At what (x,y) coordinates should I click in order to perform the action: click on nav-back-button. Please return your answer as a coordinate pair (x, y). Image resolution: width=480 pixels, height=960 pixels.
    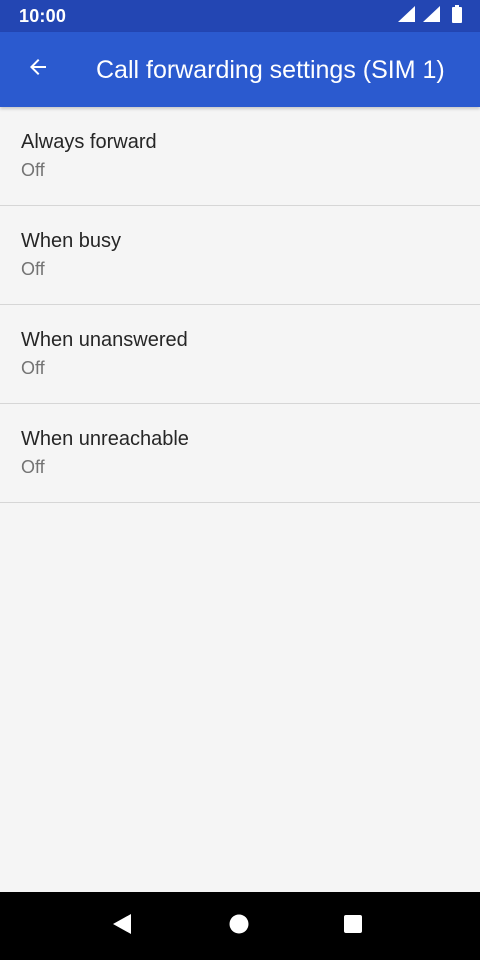
    Looking at the image, I should click on (122, 926).